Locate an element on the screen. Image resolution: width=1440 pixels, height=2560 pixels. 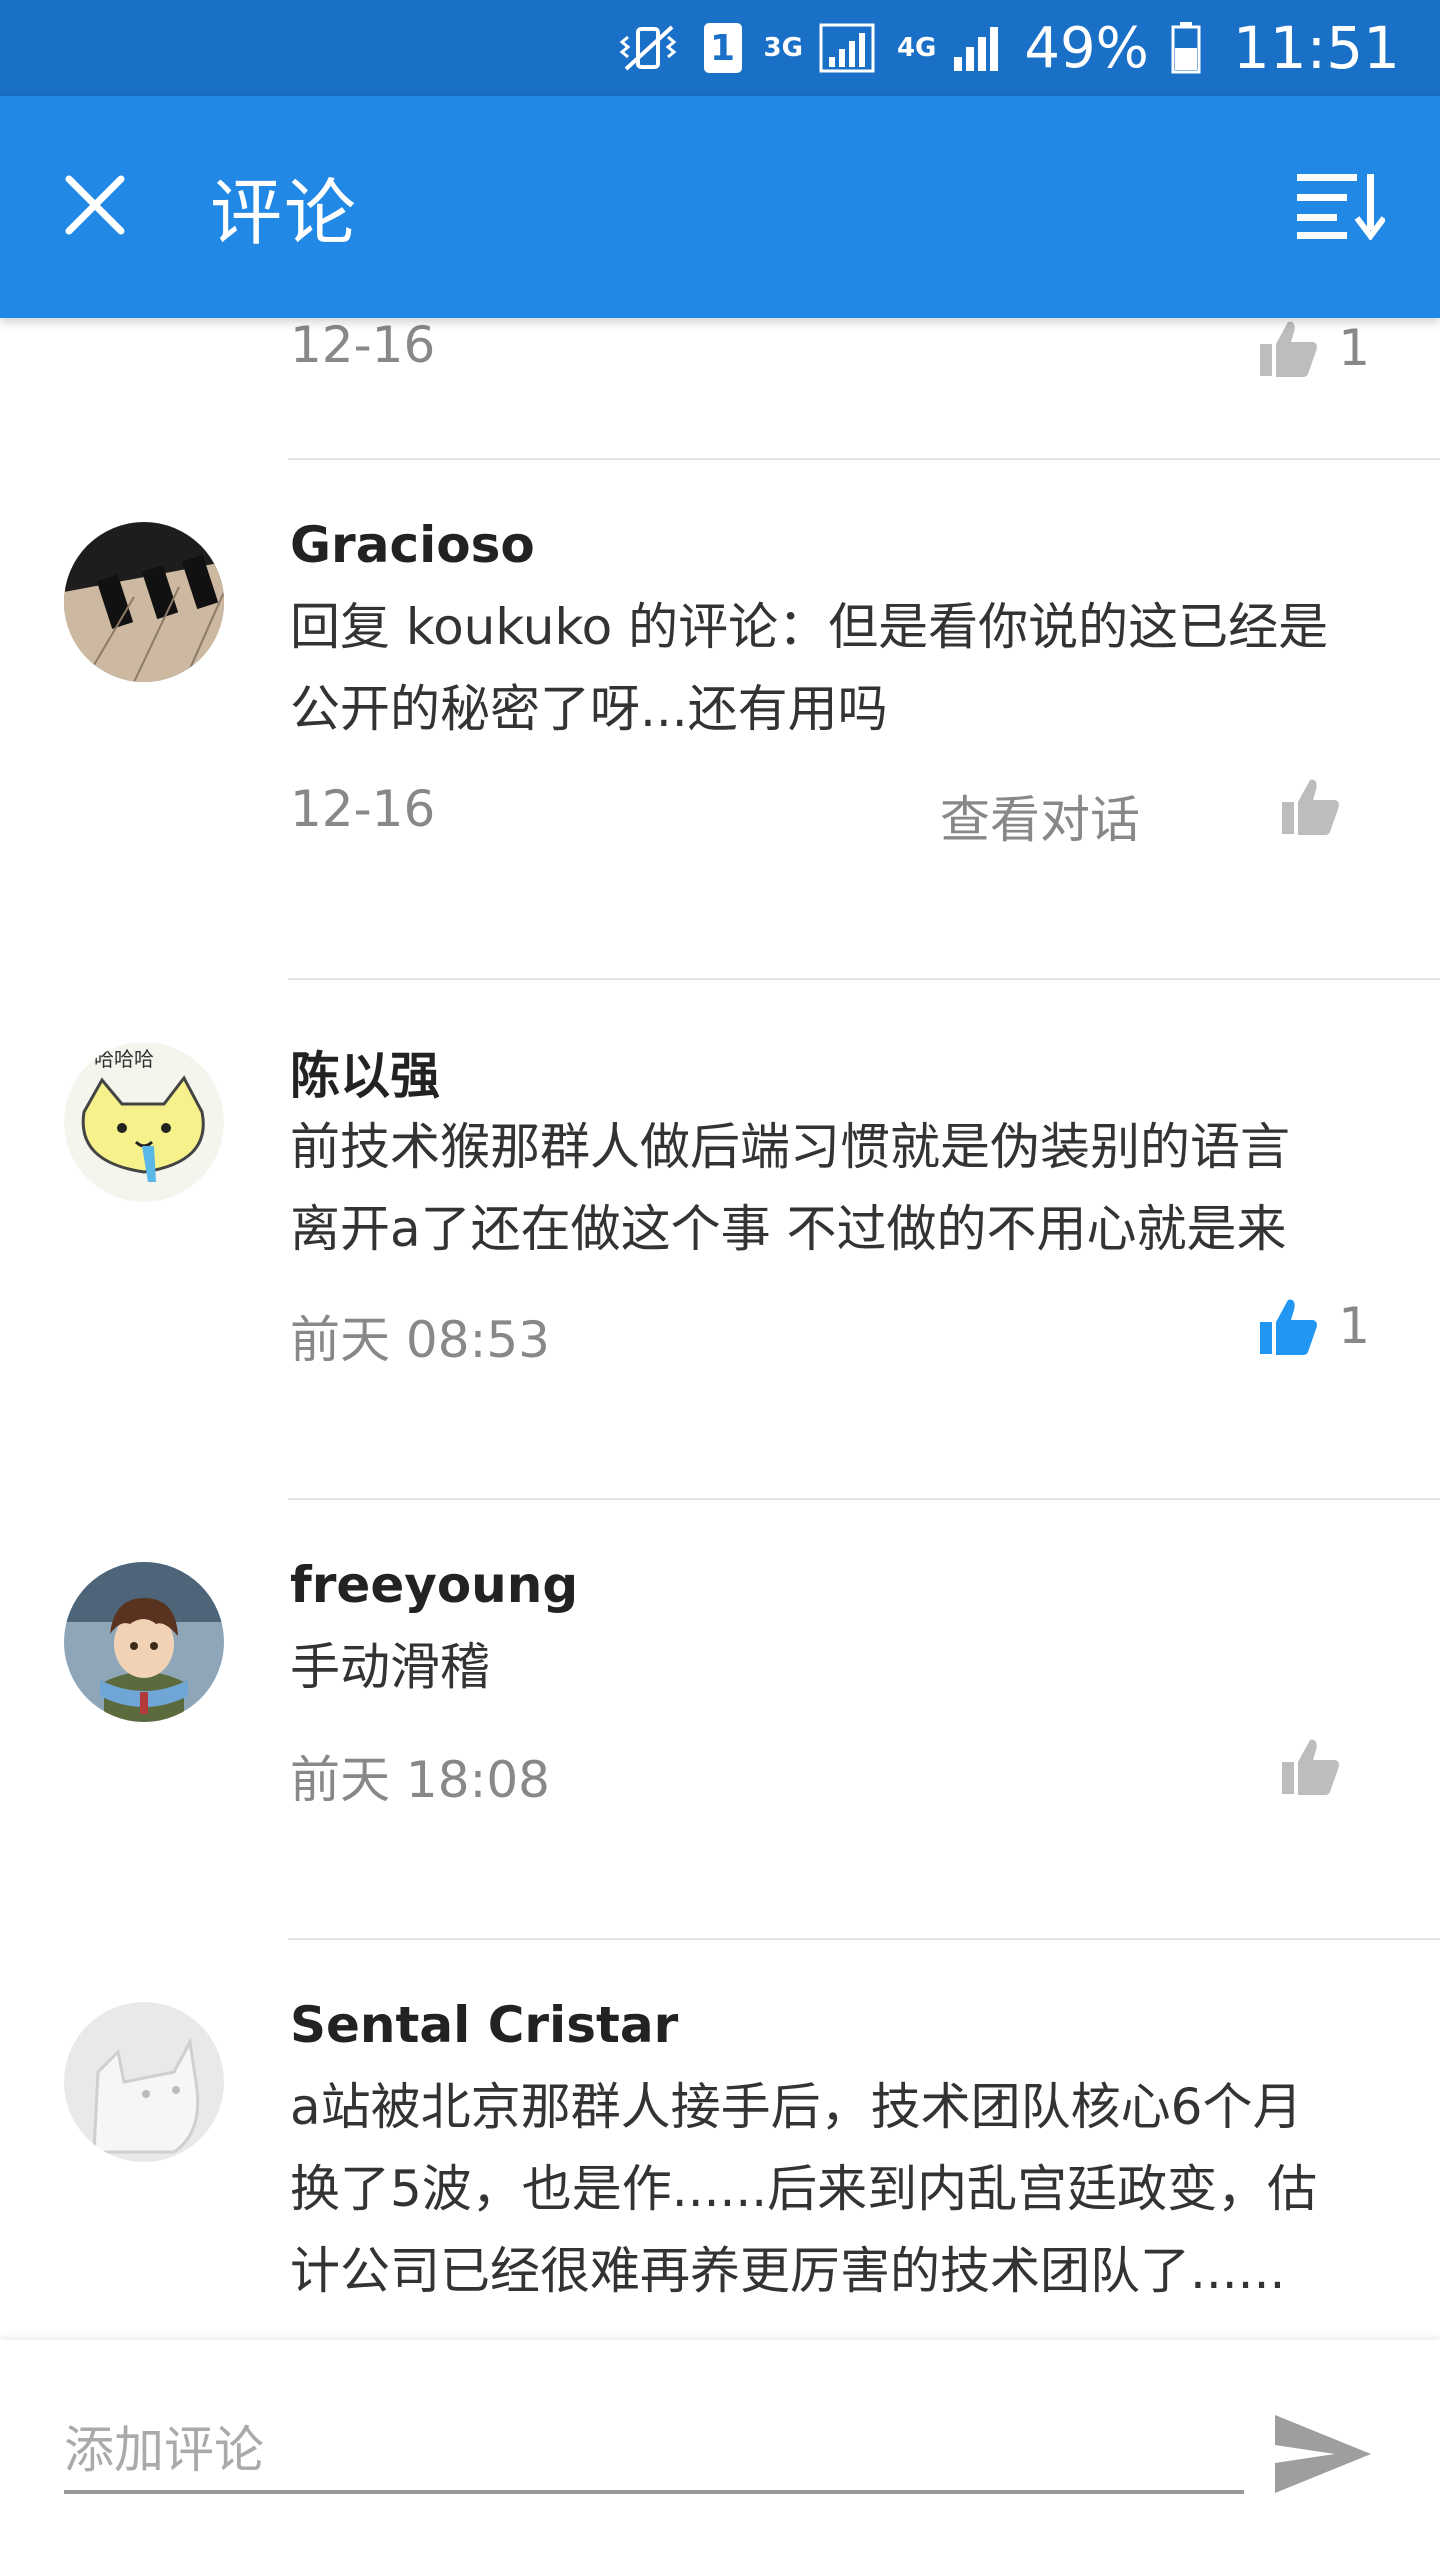
send-button is located at coordinates (1323, 2454).